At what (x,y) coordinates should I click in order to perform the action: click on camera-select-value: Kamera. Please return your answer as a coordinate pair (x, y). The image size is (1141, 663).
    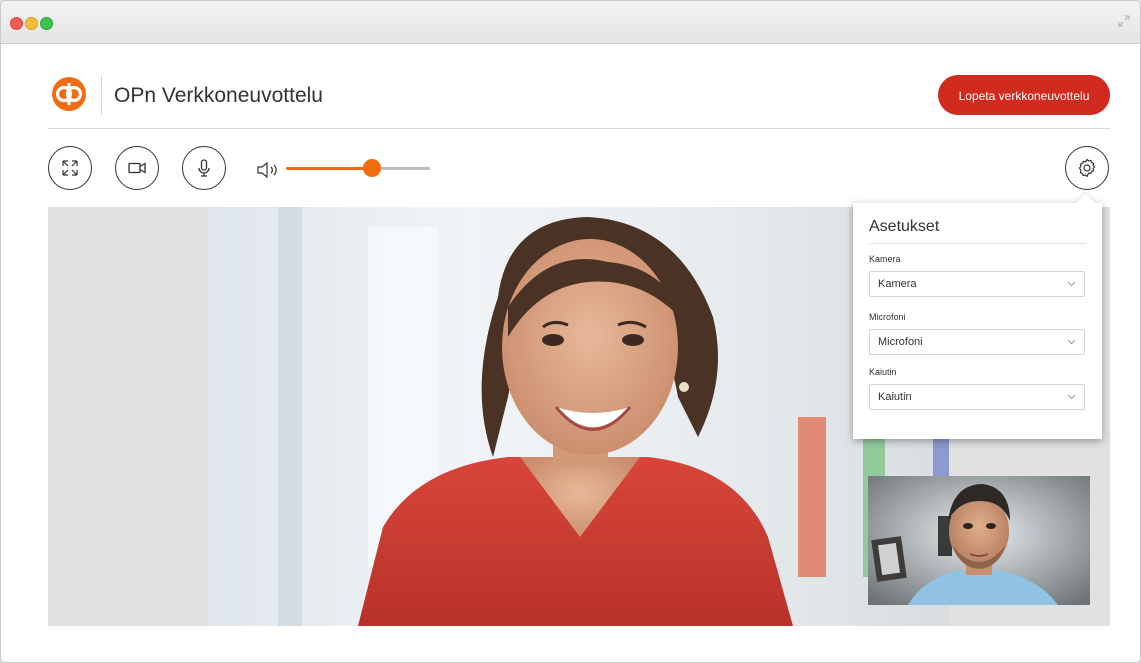
    Looking at the image, I should click on (897, 284).